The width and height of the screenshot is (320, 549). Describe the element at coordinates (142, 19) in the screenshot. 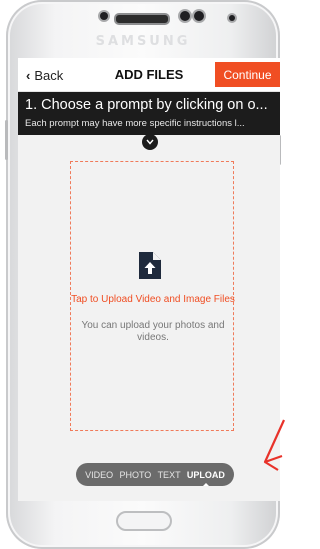

I see `earpiece-speaker` at that location.